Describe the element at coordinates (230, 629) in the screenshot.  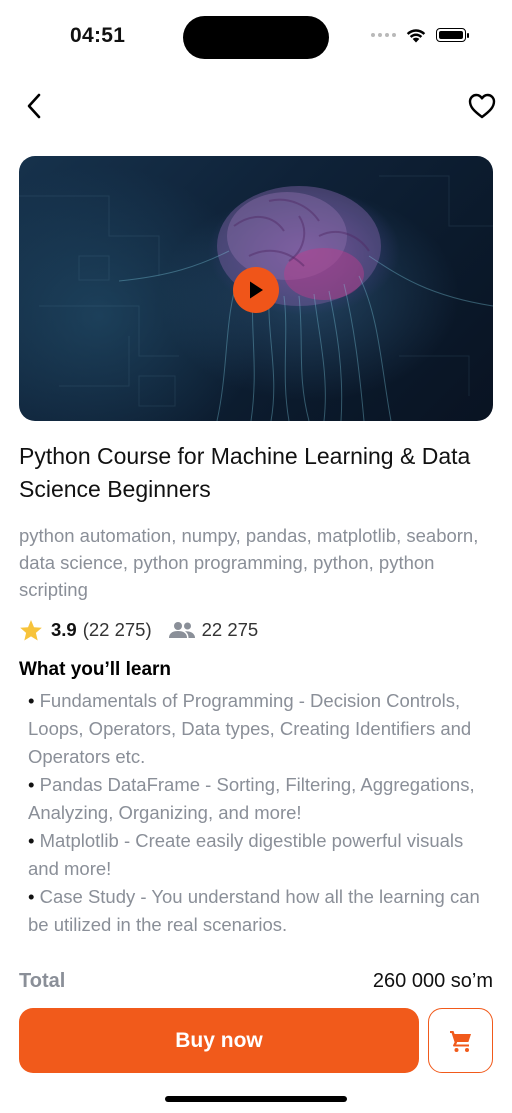
I see `students-count: 22 275` at that location.